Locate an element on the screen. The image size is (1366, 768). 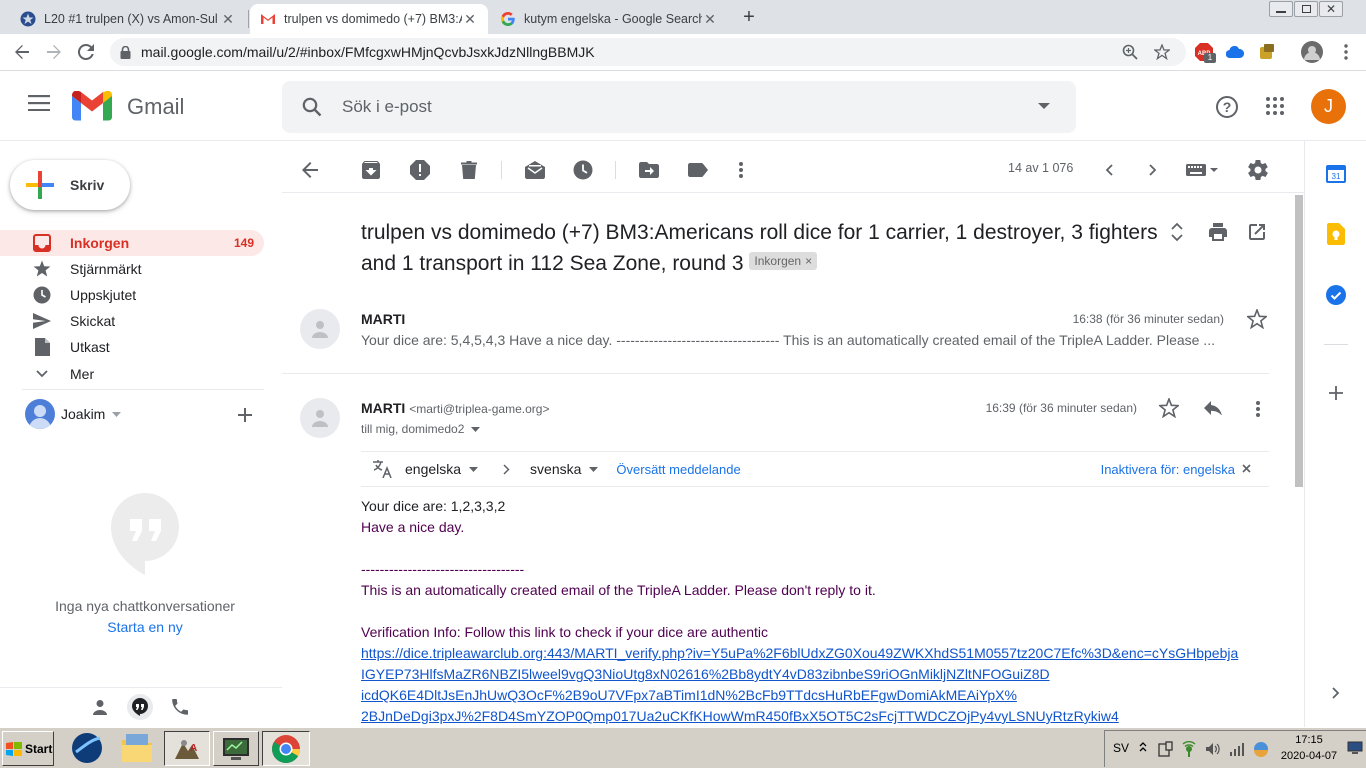
archive-icon is located at coordinates (371, 170).